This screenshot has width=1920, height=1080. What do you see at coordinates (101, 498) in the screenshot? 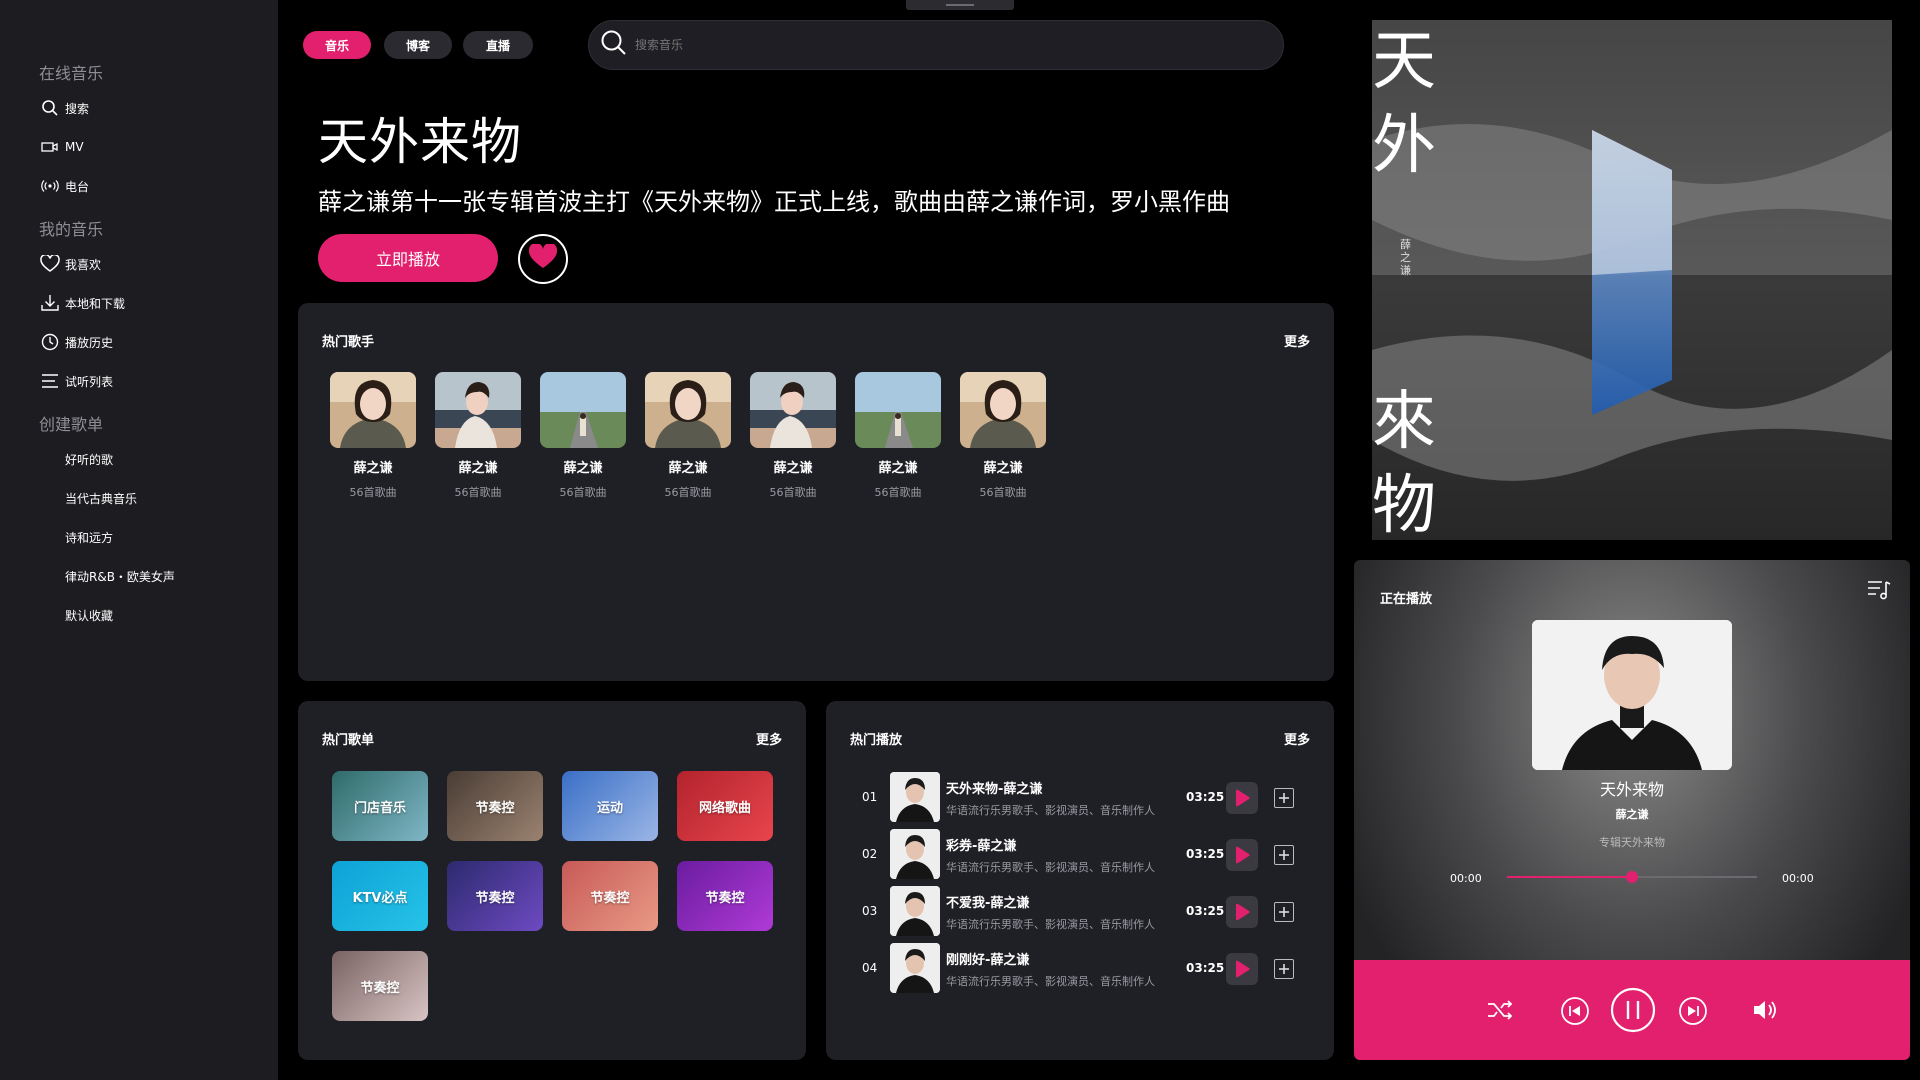
I see `sidebar-playlist-item: 当代古典音乐` at bounding box center [101, 498].